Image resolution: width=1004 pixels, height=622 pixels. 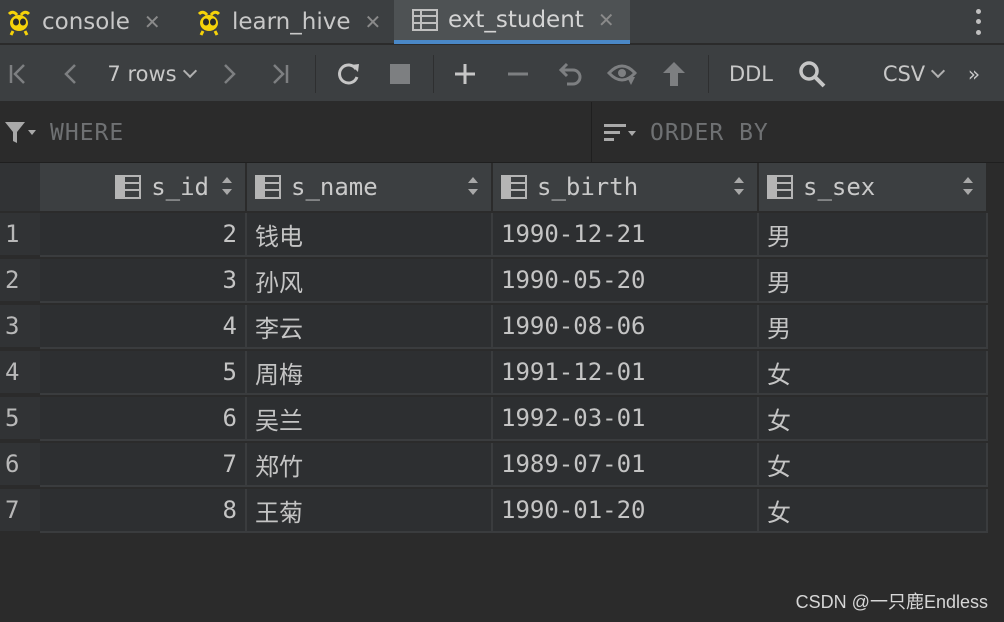 I want to click on stop-icon, so click(x=400, y=73).